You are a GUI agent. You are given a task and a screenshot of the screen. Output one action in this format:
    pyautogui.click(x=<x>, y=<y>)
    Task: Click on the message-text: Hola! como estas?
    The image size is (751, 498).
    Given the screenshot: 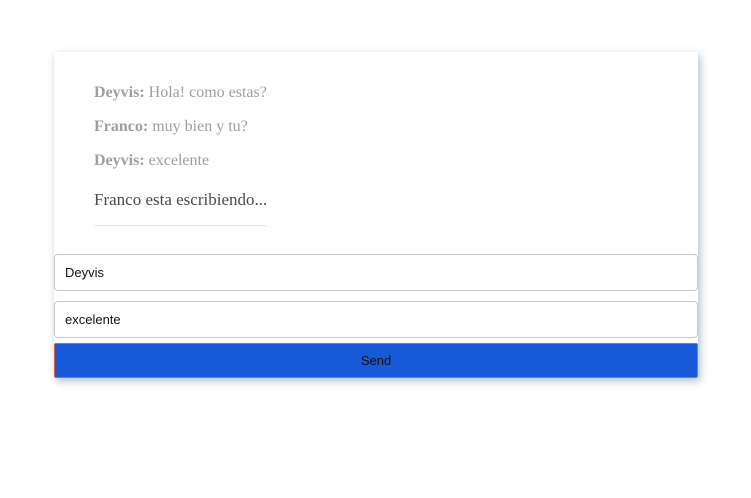 What is the action you would take?
    pyautogui.click(x=207, y=92)
    